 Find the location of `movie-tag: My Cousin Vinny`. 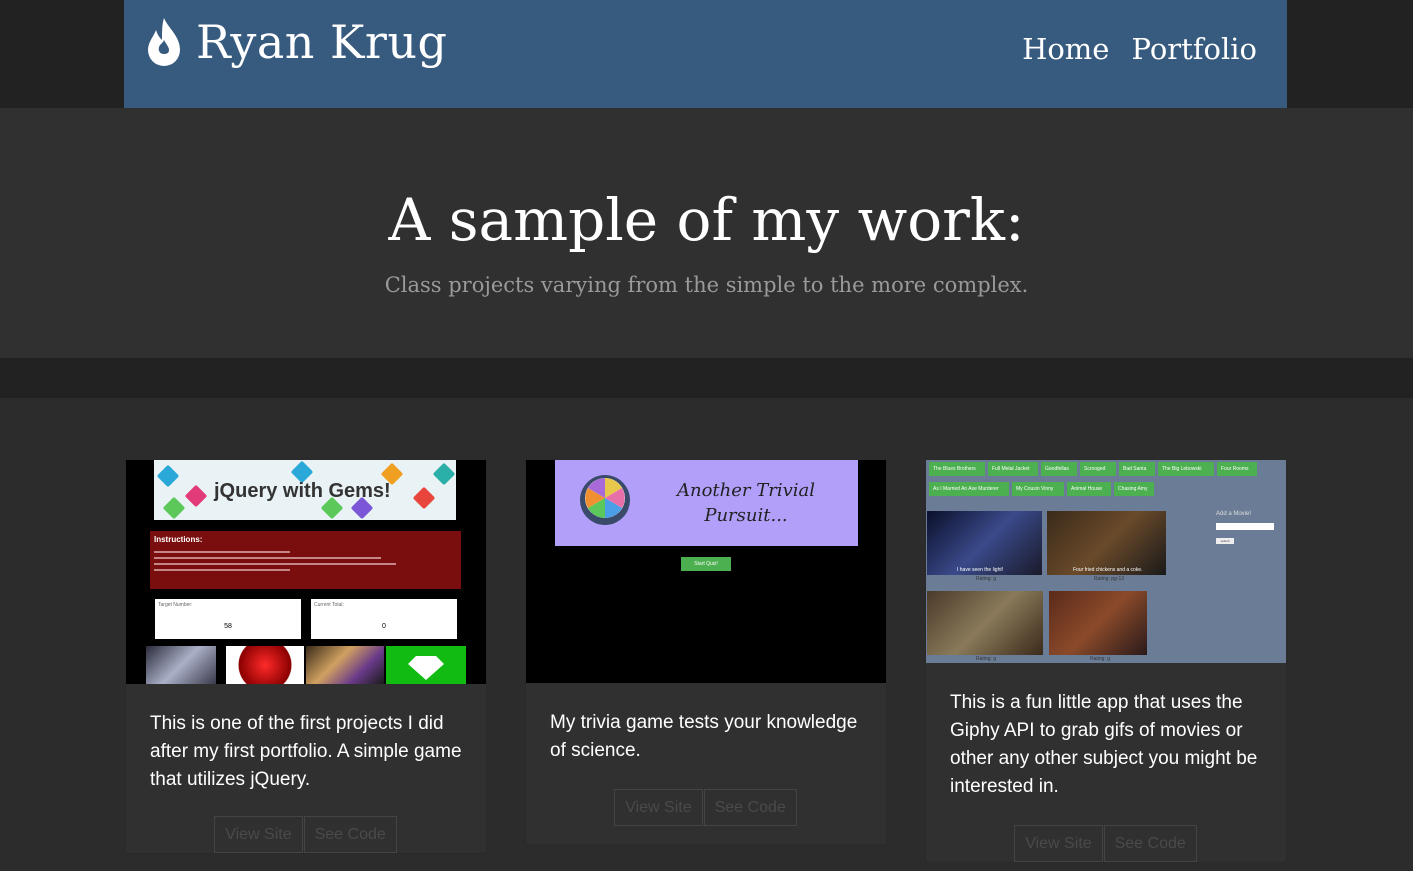

movie-tag: My Cousin Vinny is located at coordinates (1038, 489).